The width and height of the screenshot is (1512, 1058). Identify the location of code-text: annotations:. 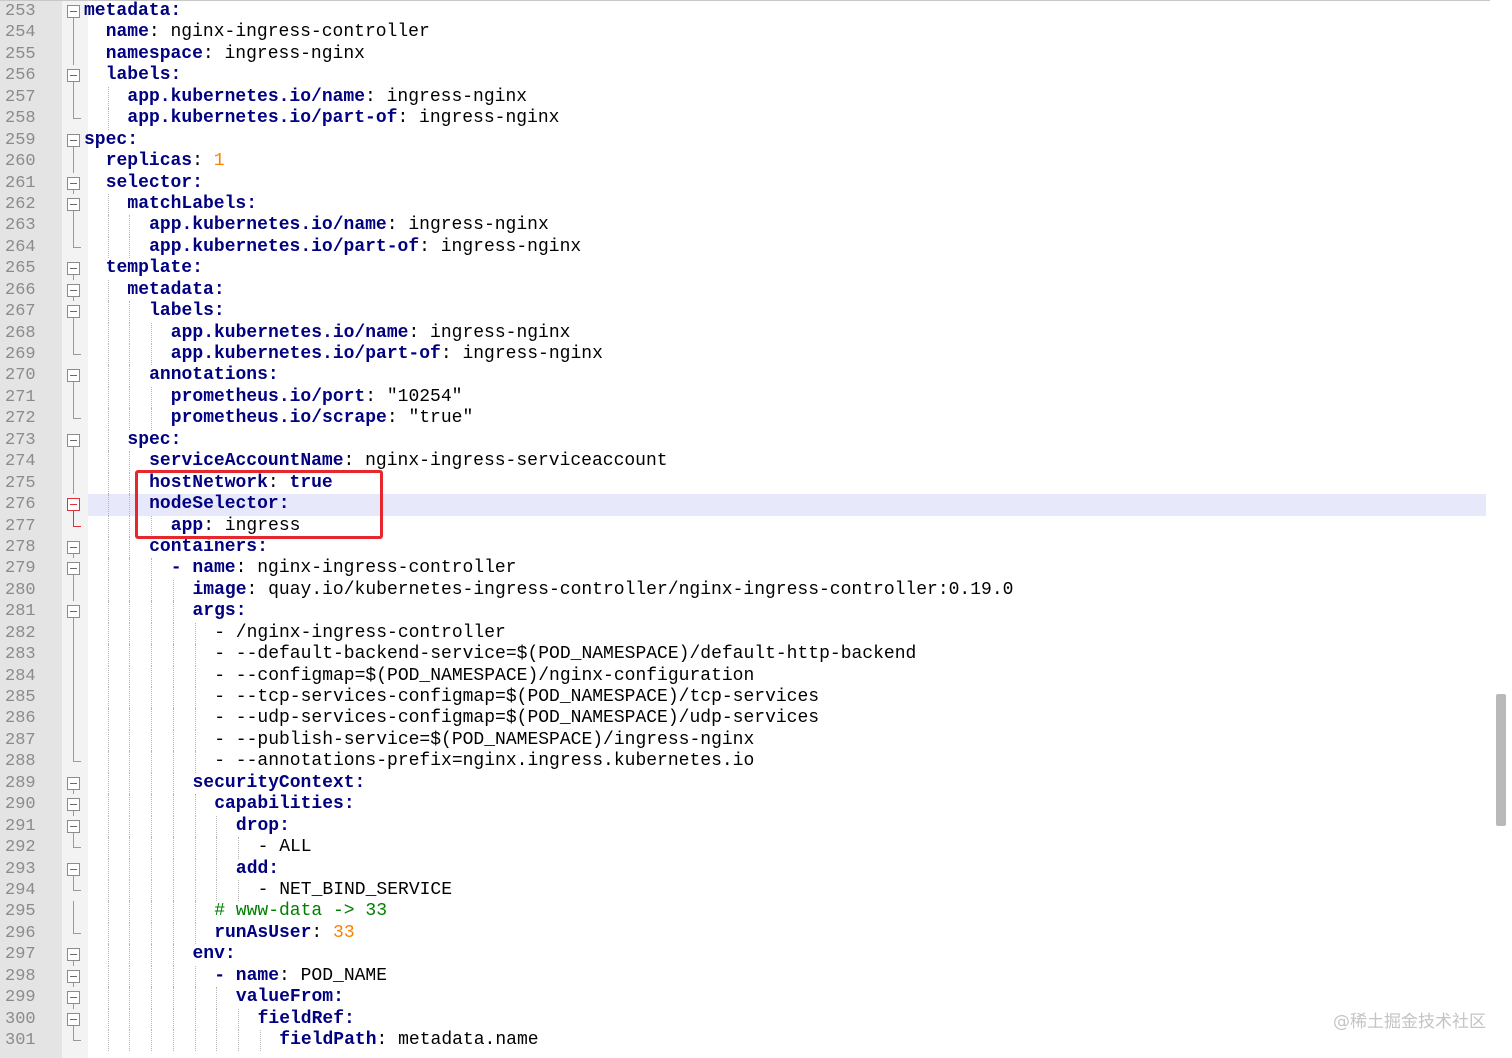
(214, 375).